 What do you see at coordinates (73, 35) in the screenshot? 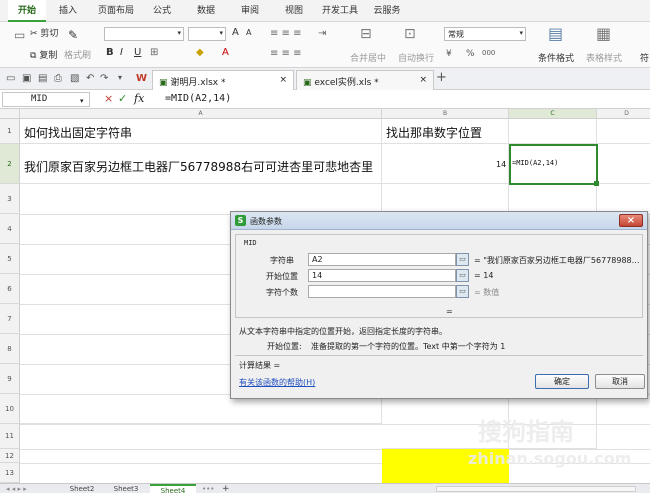
I see `brush-icon: ✎` at bounding box center [73, 35].